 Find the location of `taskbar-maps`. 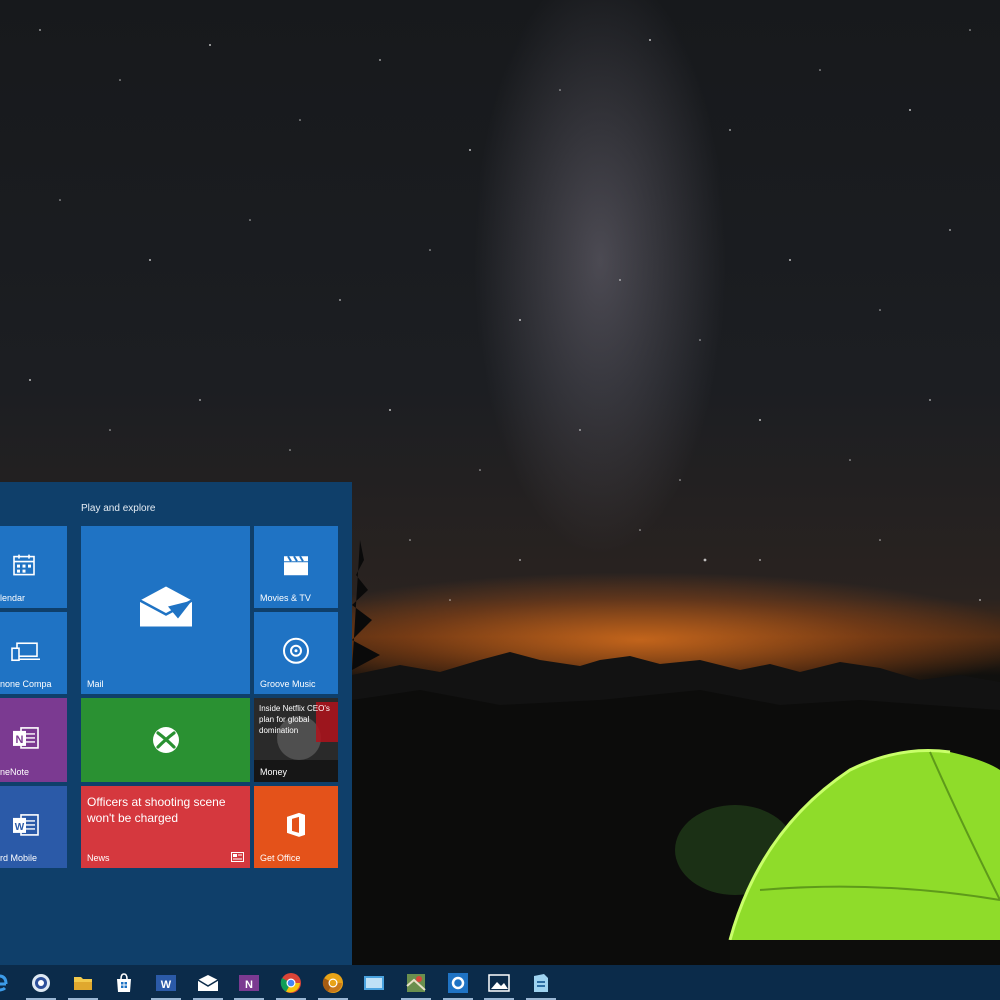

taskbar-maps is located at coordinates (416, 982).